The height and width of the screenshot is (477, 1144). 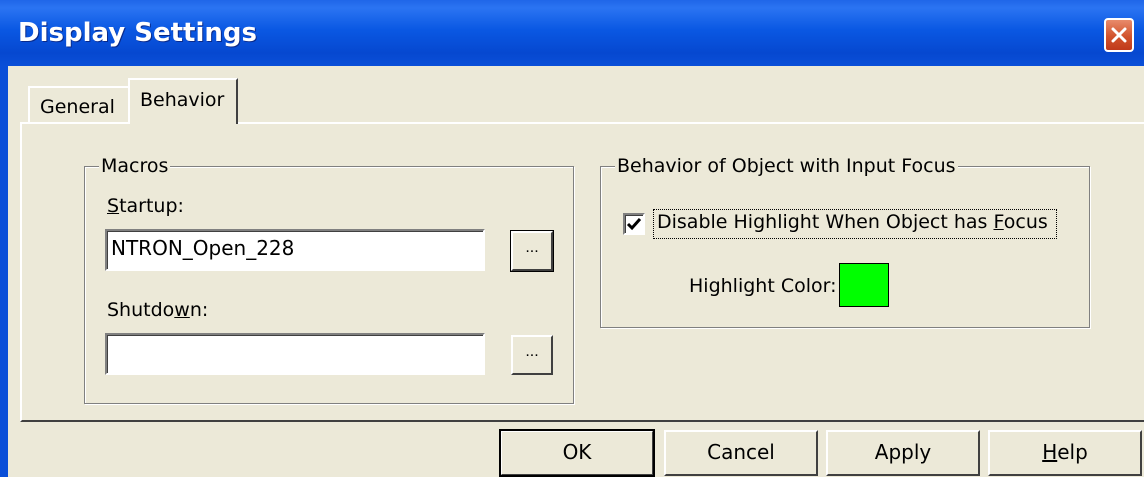 What do you see at coordinates (80, 104) in the screenshot?
I see `tab-general: General` at bounding box center [80, 104].